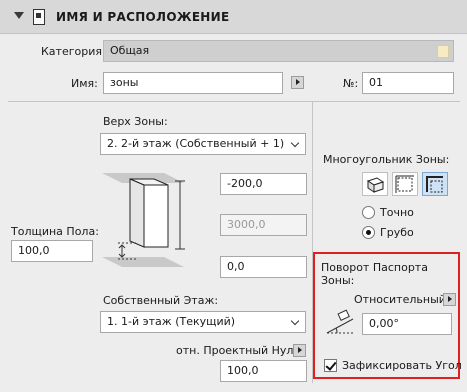  Describe the element at coordinates (368, 212) in the screenshot. I see `polygon-option-exact-radio` at that location.